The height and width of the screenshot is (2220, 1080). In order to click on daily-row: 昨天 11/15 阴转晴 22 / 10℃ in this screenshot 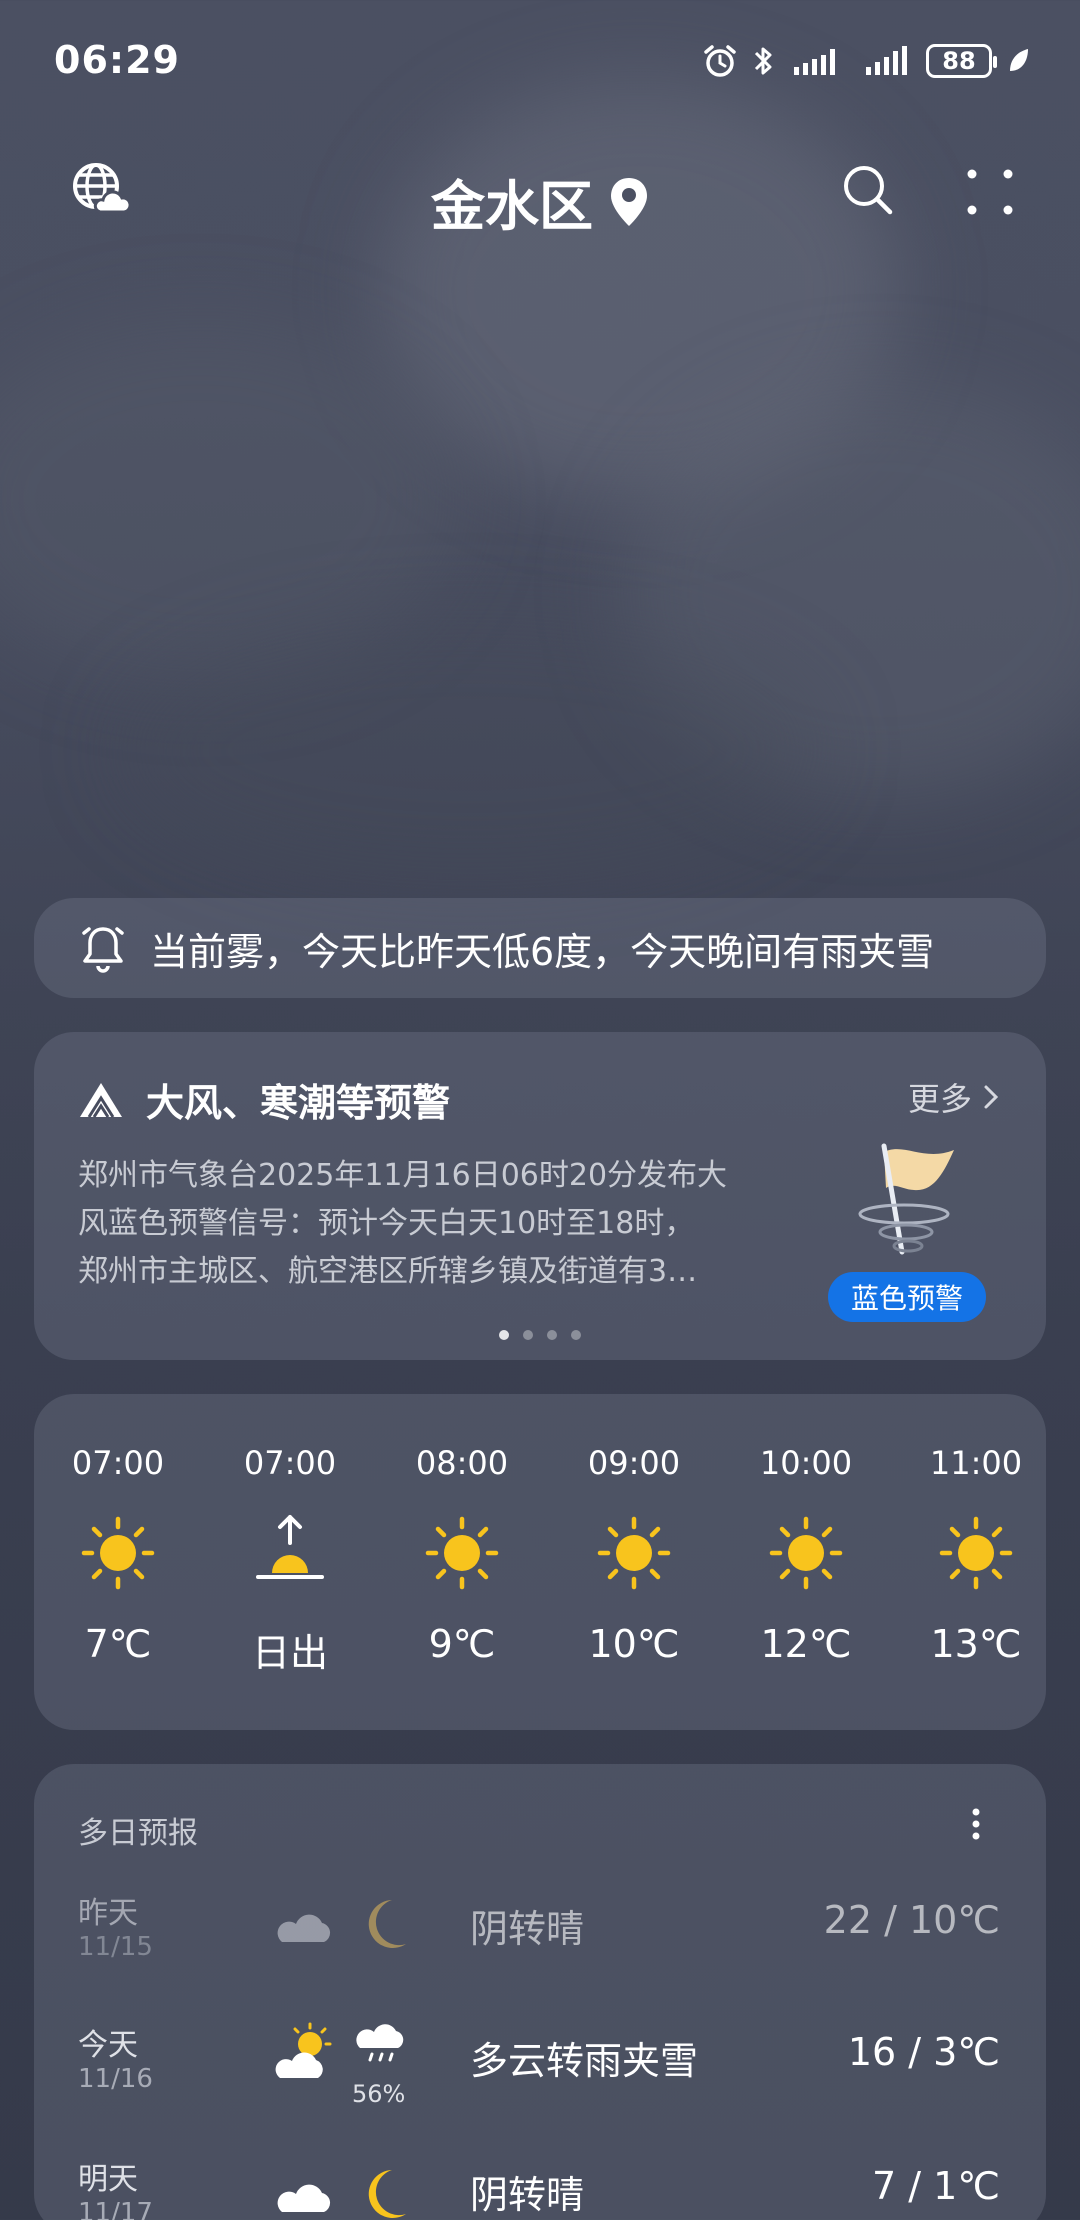, I will do `click(540, 1948)`.